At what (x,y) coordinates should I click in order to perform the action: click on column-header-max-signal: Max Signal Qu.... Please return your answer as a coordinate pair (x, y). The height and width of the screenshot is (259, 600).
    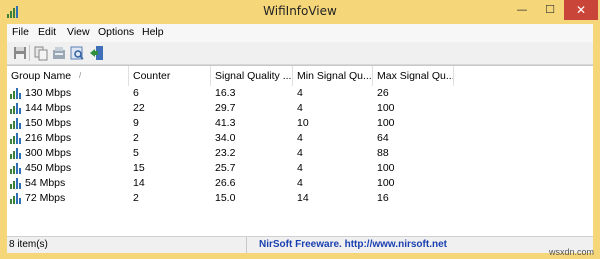
    Looking at the image, I should click on (413, 76).